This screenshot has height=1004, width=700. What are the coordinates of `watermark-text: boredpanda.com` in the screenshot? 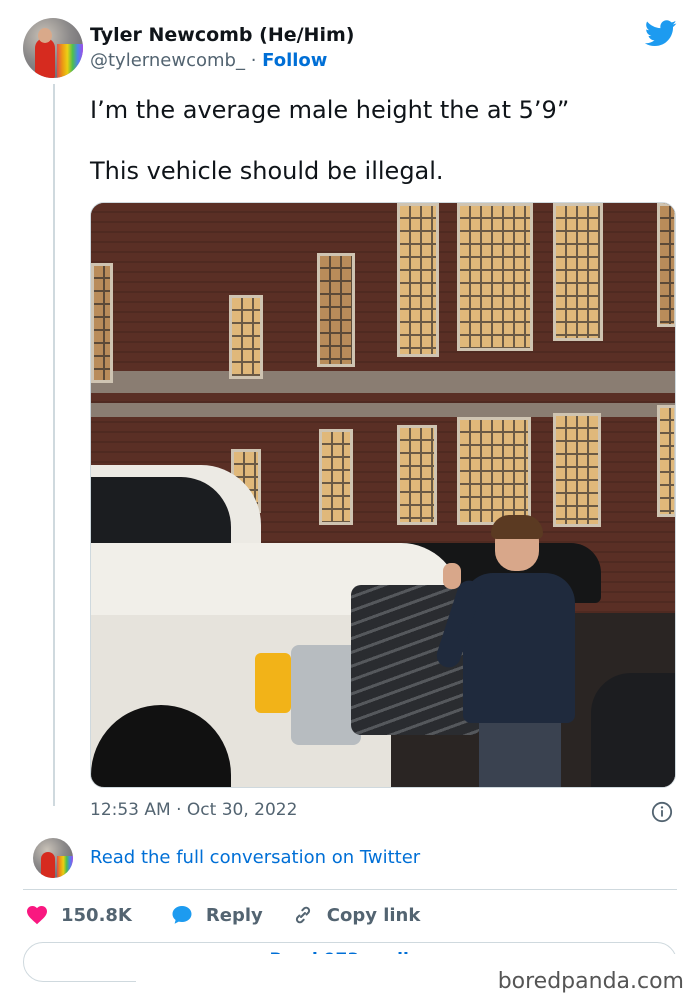 It's located at (590, 981).